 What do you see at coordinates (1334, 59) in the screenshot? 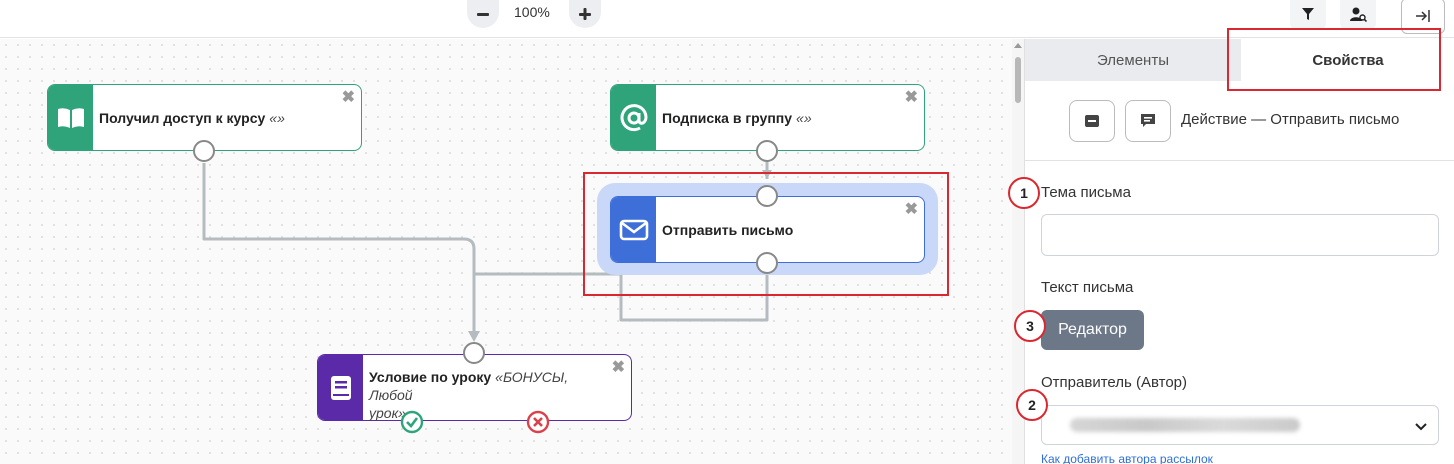
I see `annotation-highlight-tab` at bounding box center [1334, 59].